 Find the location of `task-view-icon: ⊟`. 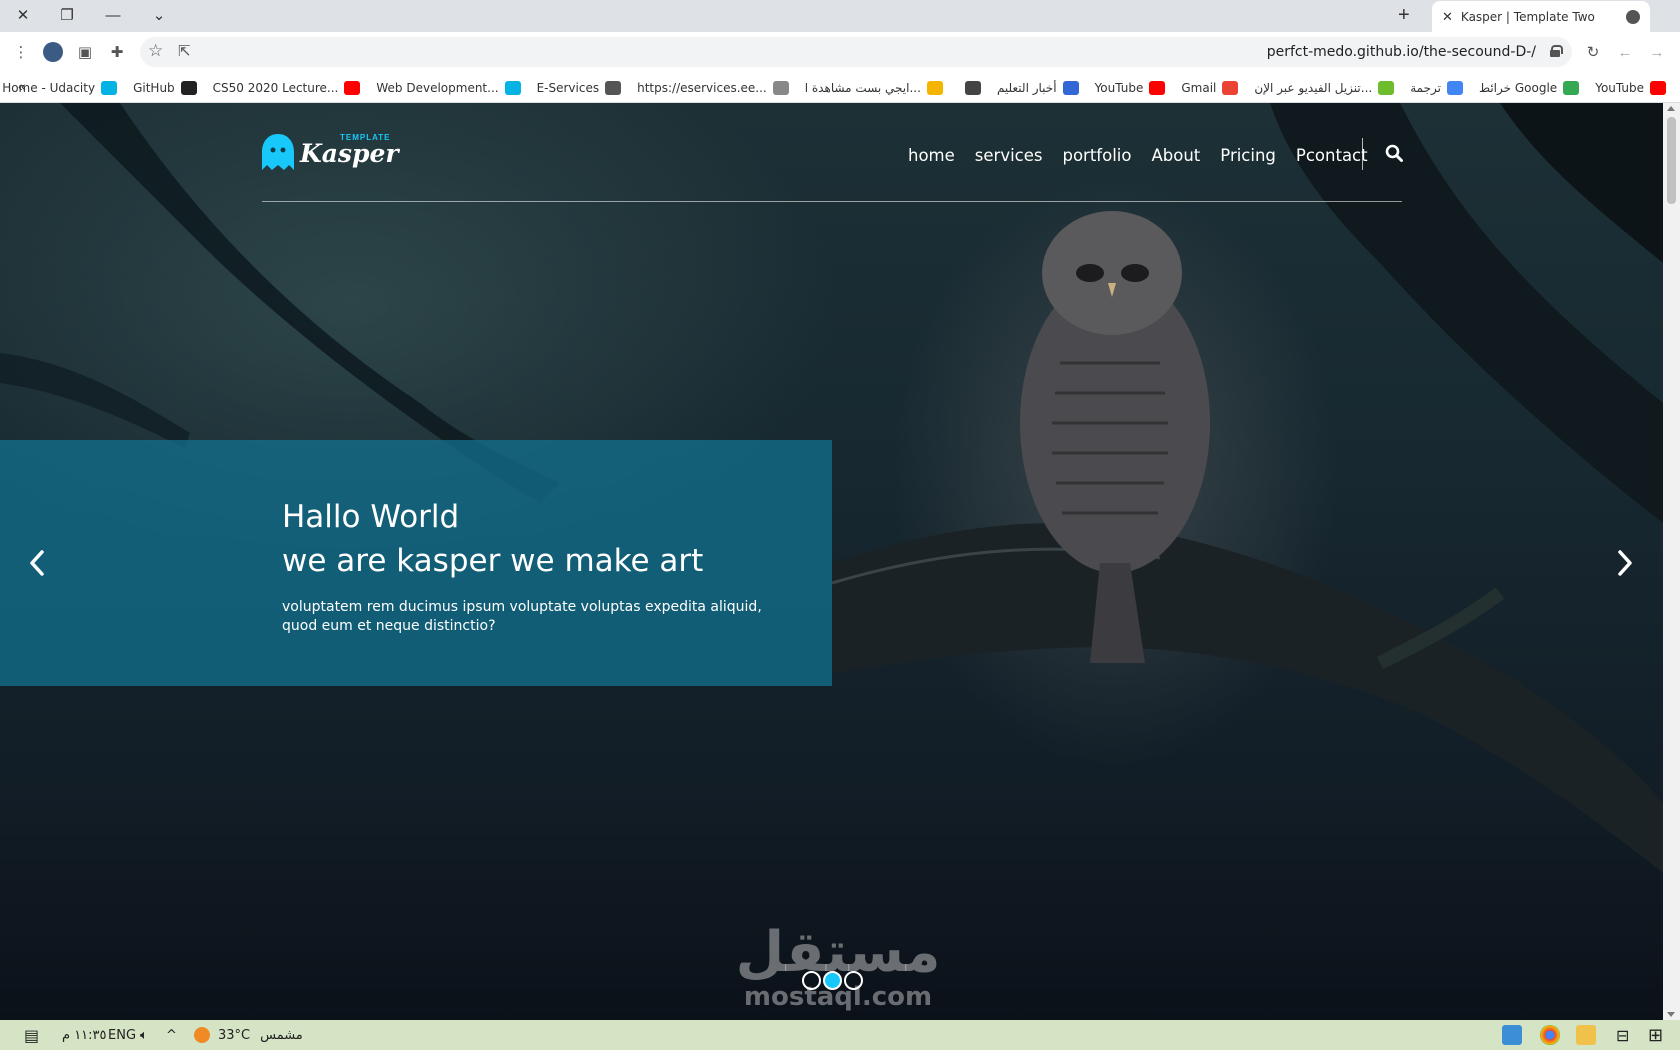

task-view-icon: ⊟ is located at coordinates (1622, 1035).